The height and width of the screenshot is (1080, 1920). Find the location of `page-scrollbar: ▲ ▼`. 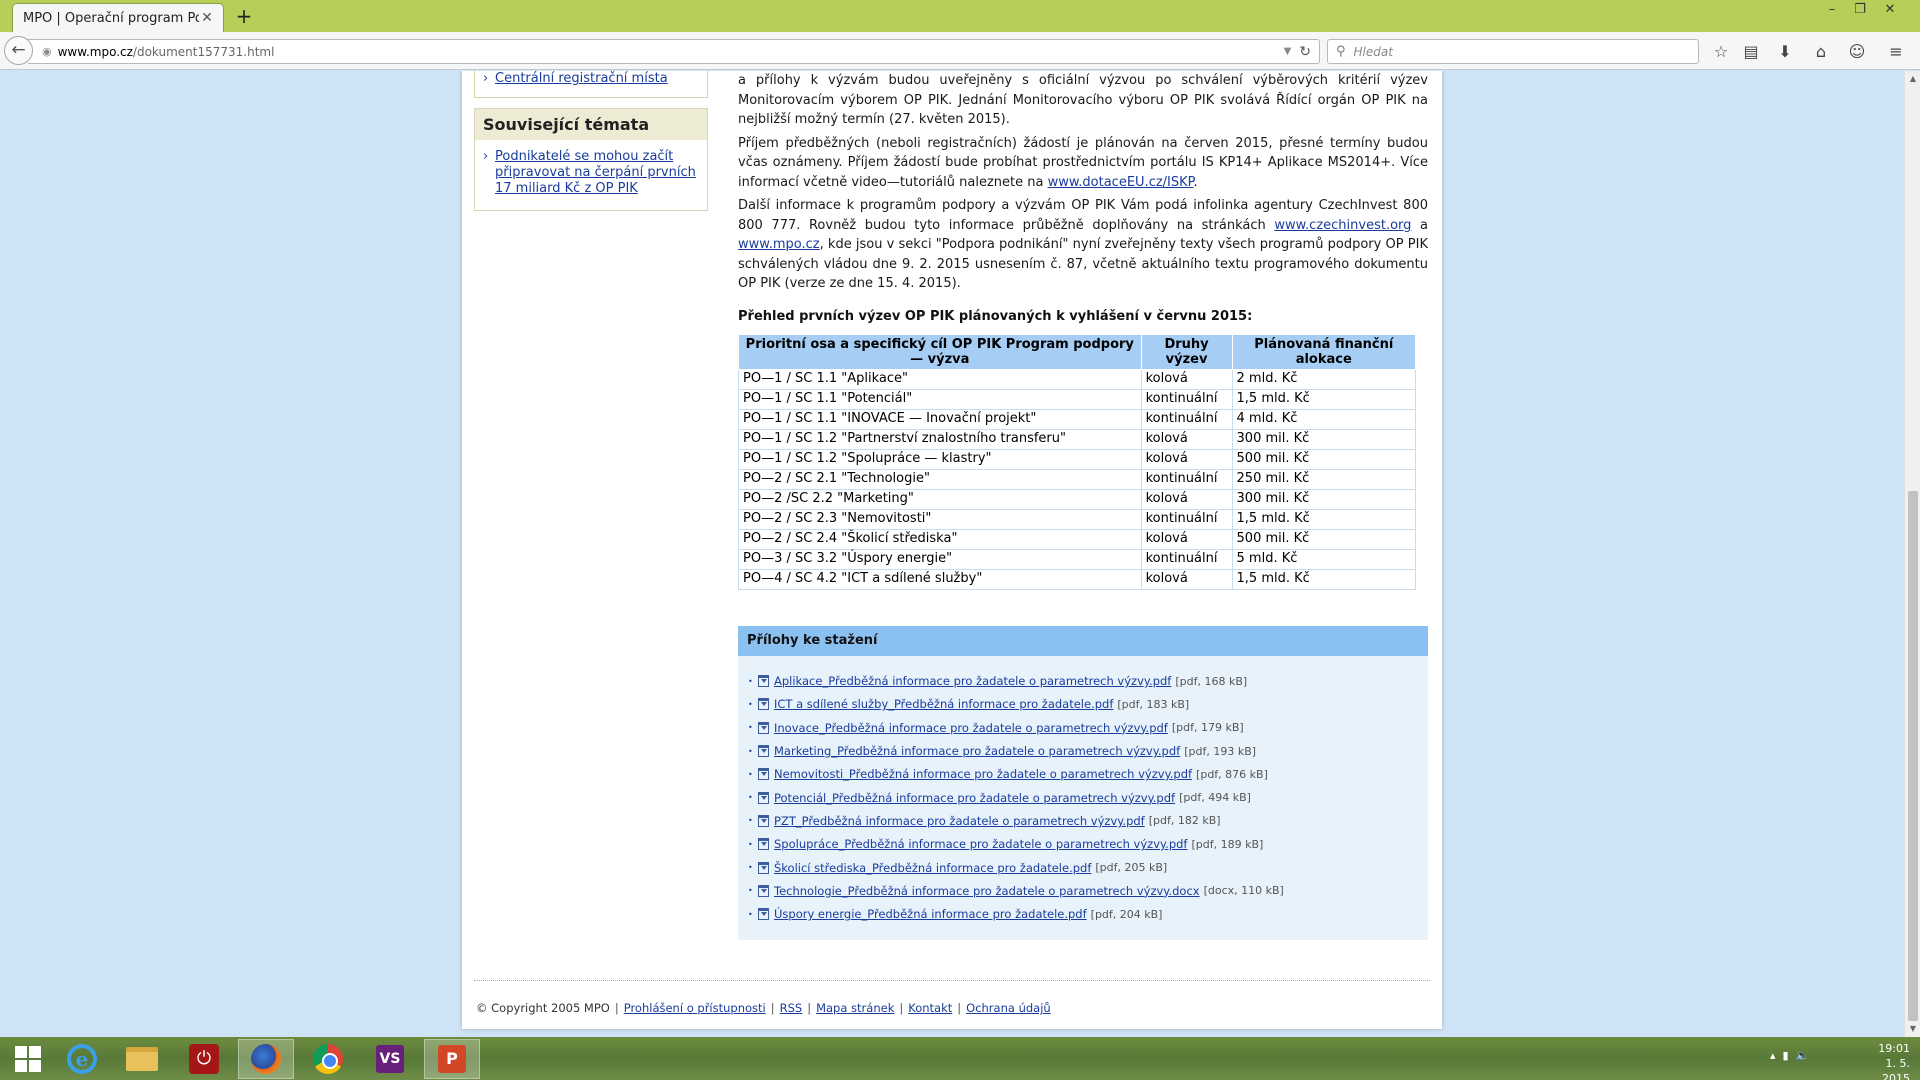

page-scrollbar: ▲ ▼ is located at coordinates (1912, 554).